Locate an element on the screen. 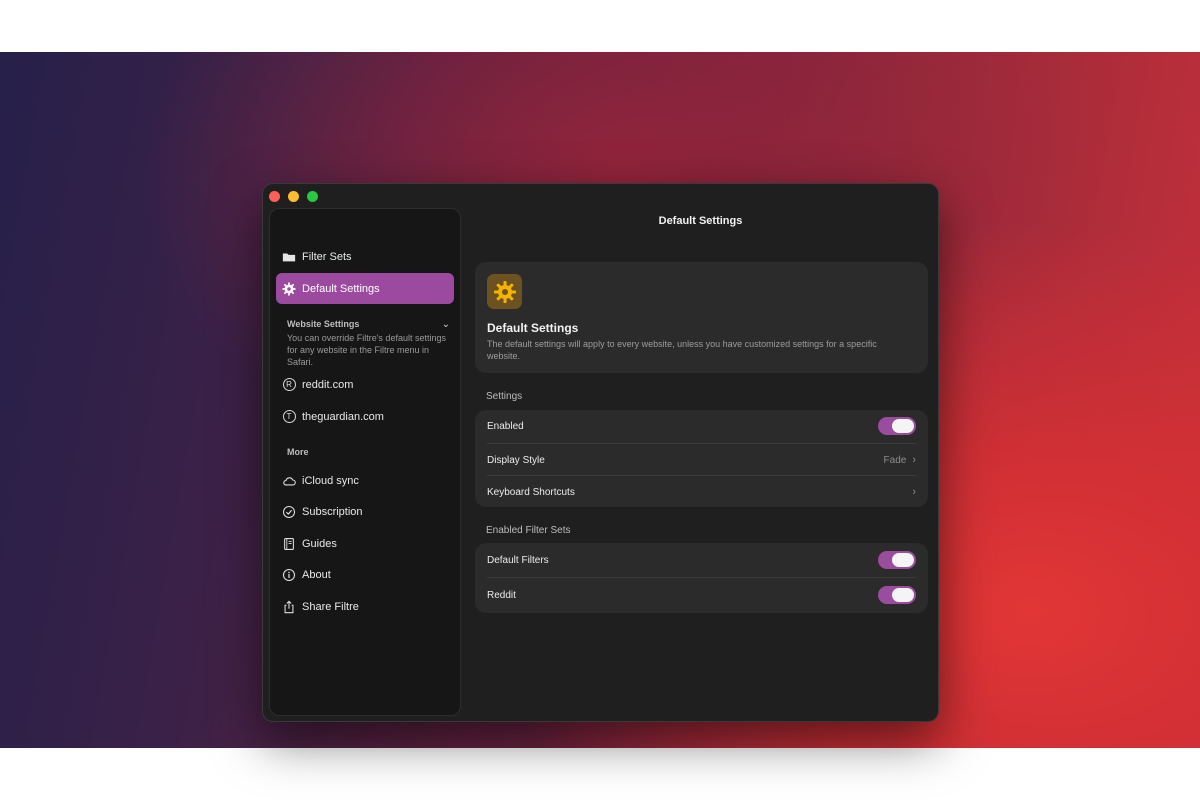  display-style-value: Fade is located at coordinates (895, 460).